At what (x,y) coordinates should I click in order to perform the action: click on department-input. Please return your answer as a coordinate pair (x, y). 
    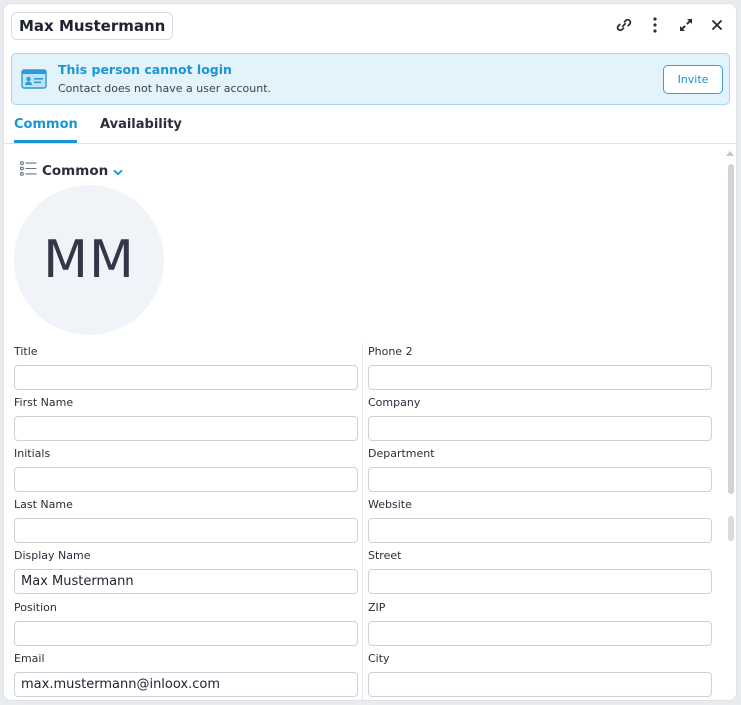
    Looking at the image, I should click on (540, 479).